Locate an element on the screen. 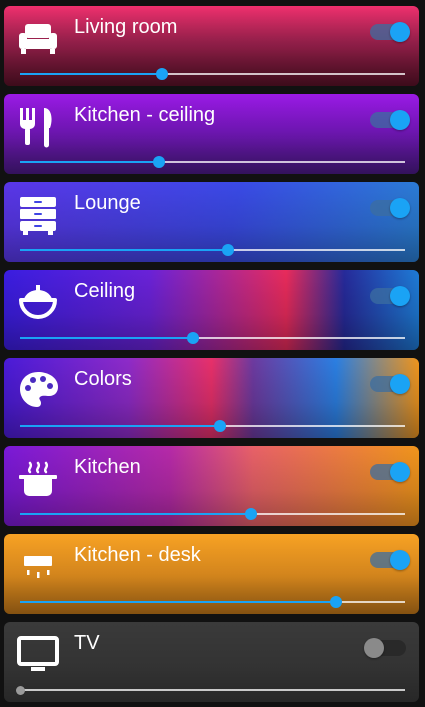 The height and width of the screenshot is (707, 425). sofa-icon is located at coordinates (38, 38).